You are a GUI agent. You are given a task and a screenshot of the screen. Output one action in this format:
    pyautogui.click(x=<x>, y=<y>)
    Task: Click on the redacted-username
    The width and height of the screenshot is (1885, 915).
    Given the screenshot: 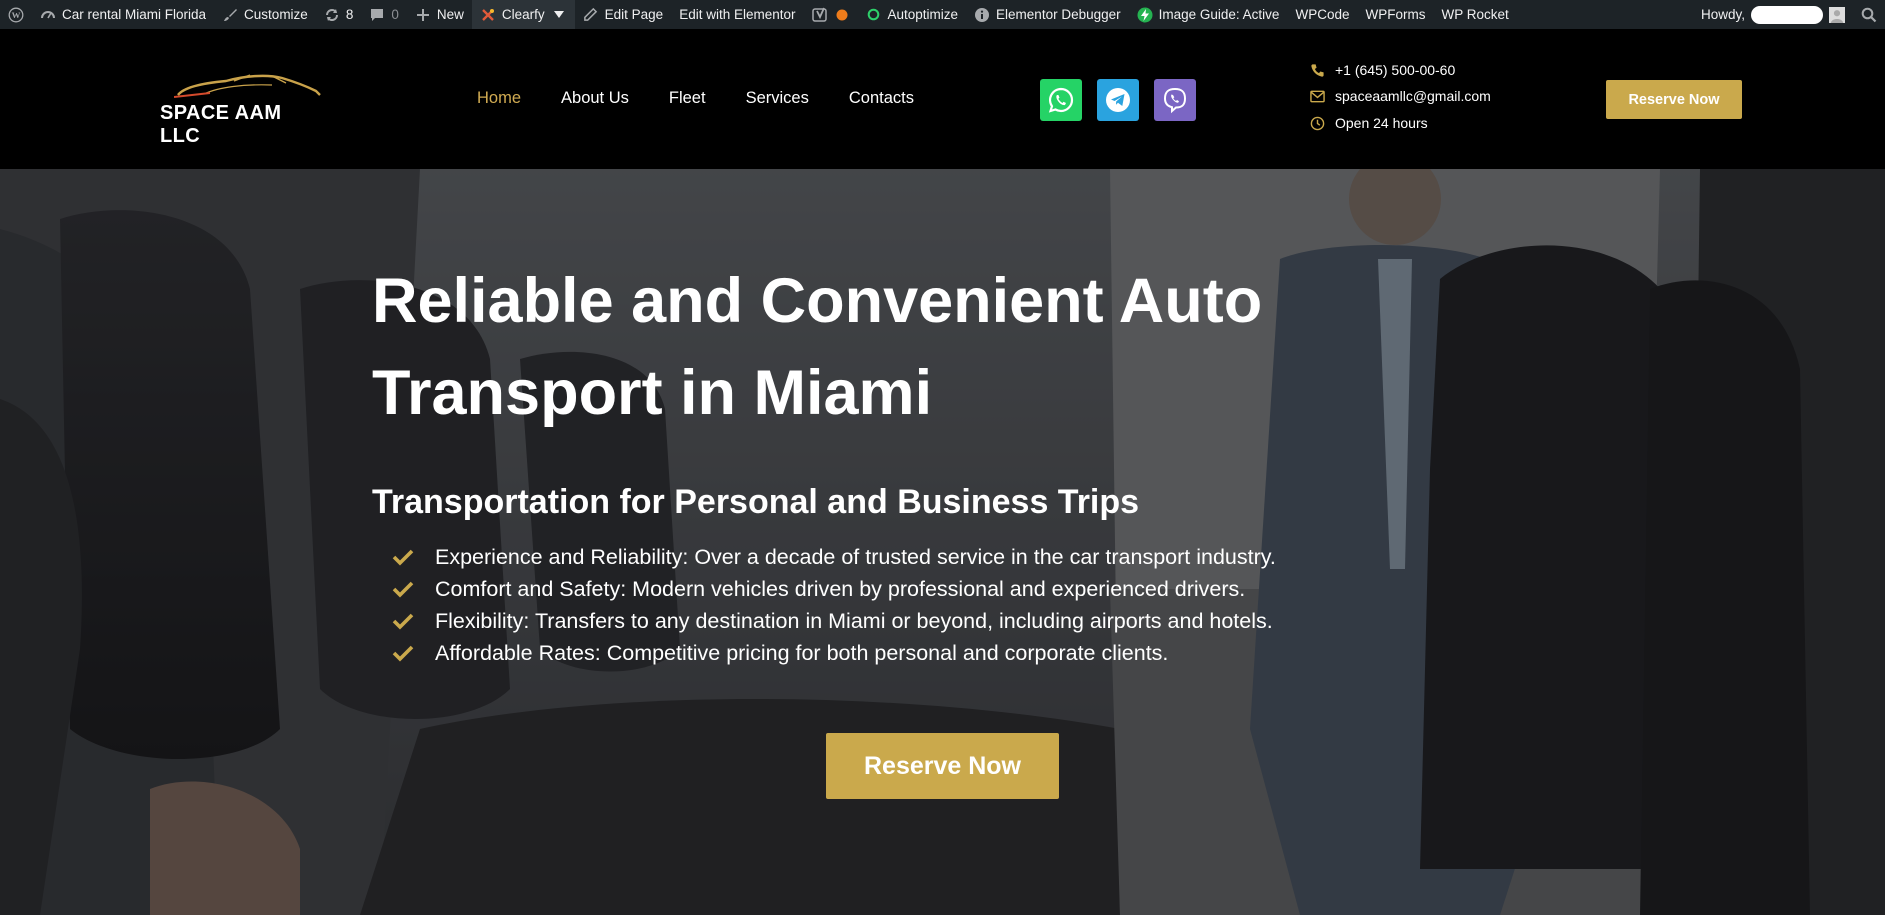 What is the action you would take?
    pyautogui.click(x=1787, y=14)
    